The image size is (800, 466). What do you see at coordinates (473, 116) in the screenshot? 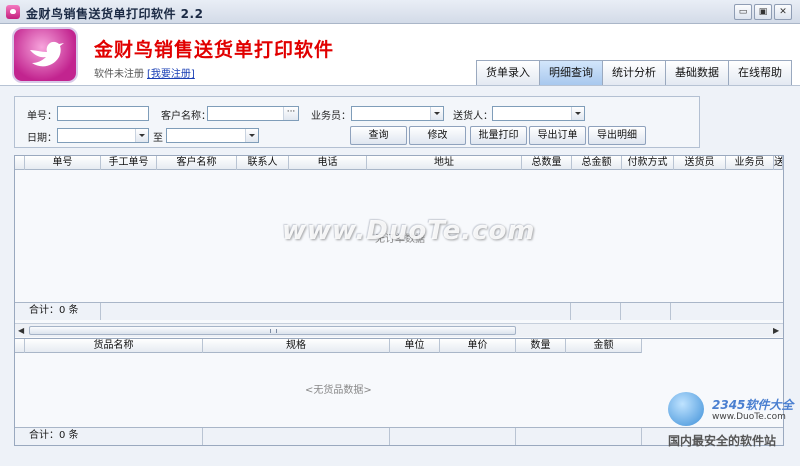
I see `deliverer-label: 送货人：` at bounding box center [473, 116].